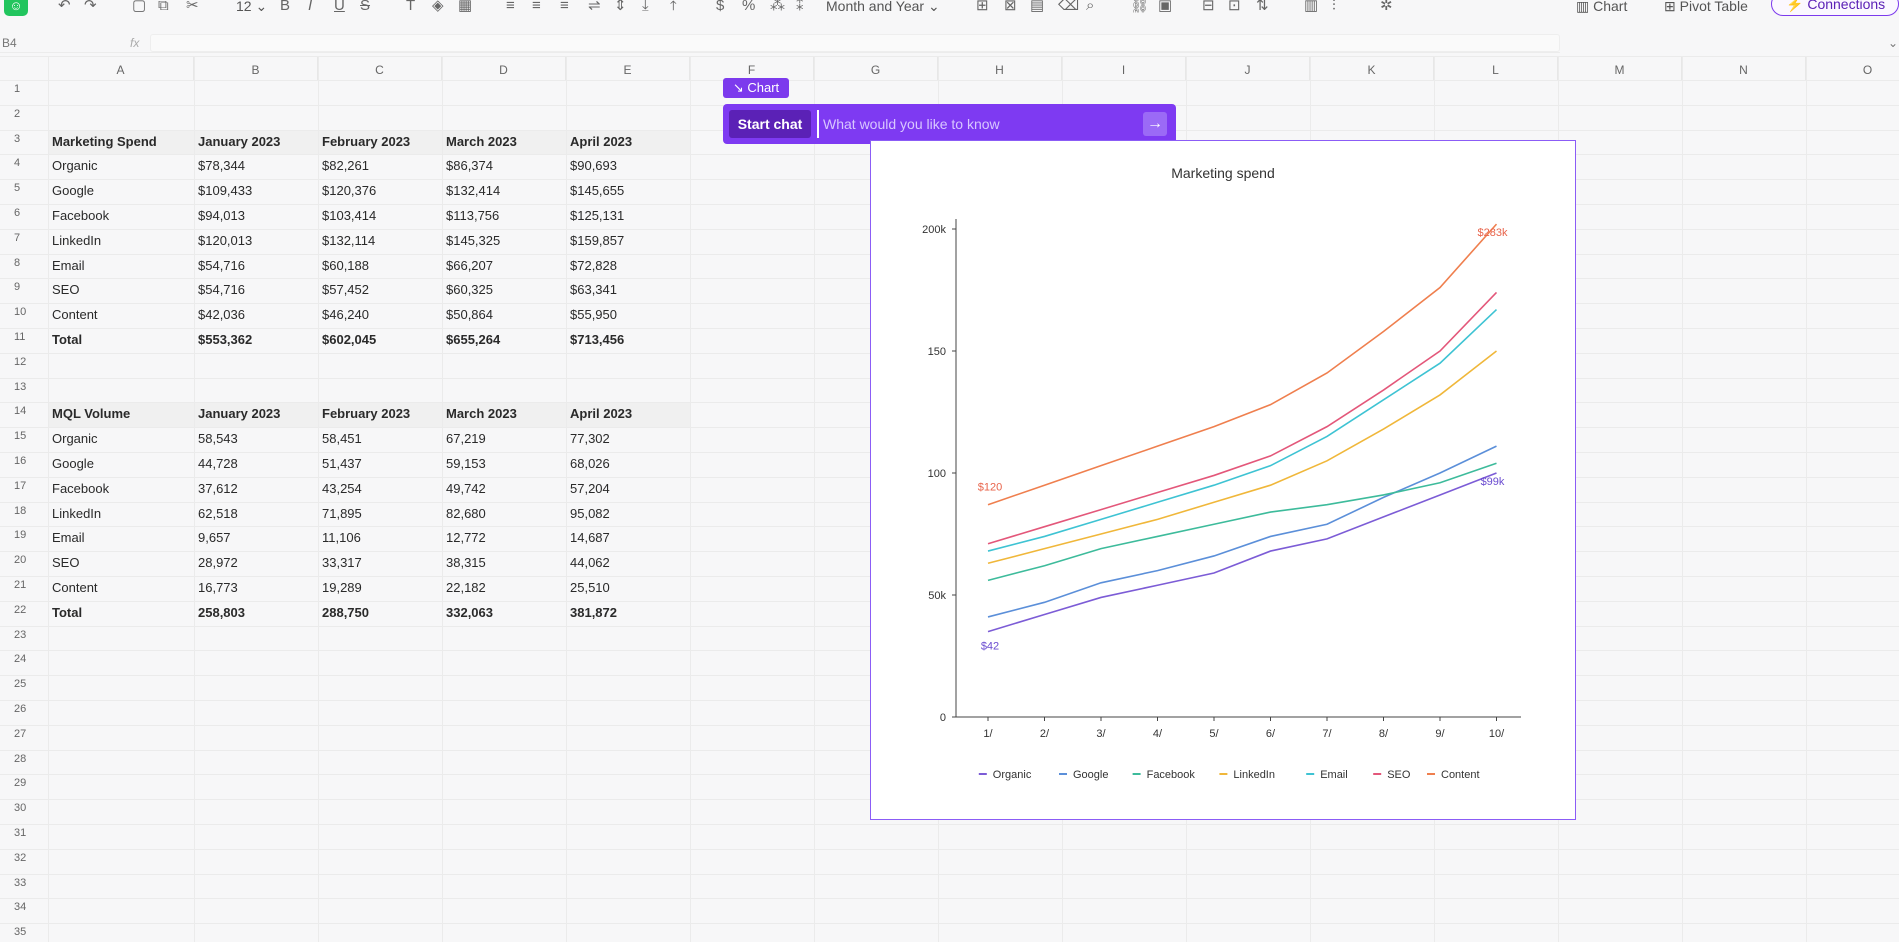  Describe the element at coordinates (349, 191) in the screenshot. I see `spend-cell: $120,376` at that location.